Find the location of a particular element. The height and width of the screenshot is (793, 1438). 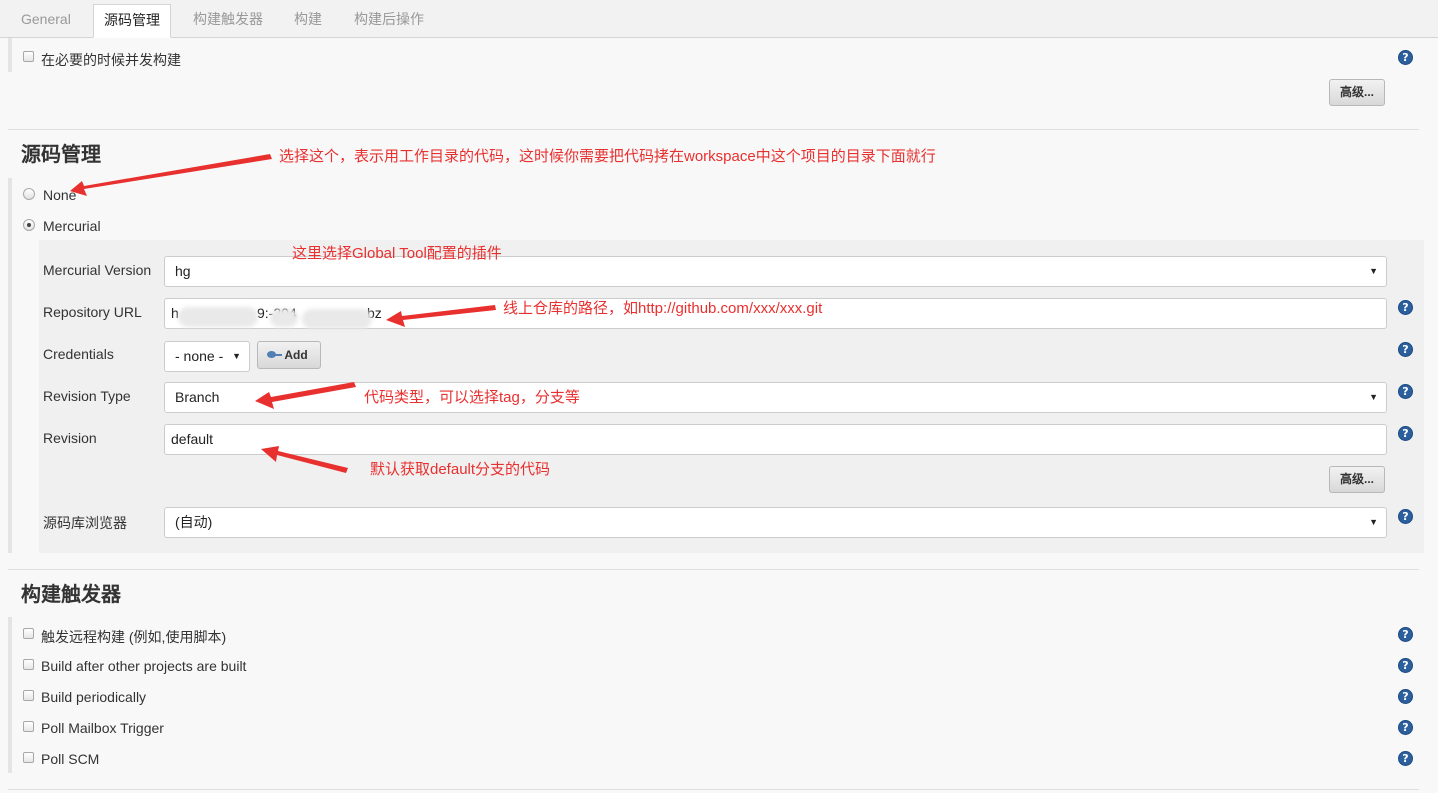

arrow-to-none is located at coordinates (171, 175).